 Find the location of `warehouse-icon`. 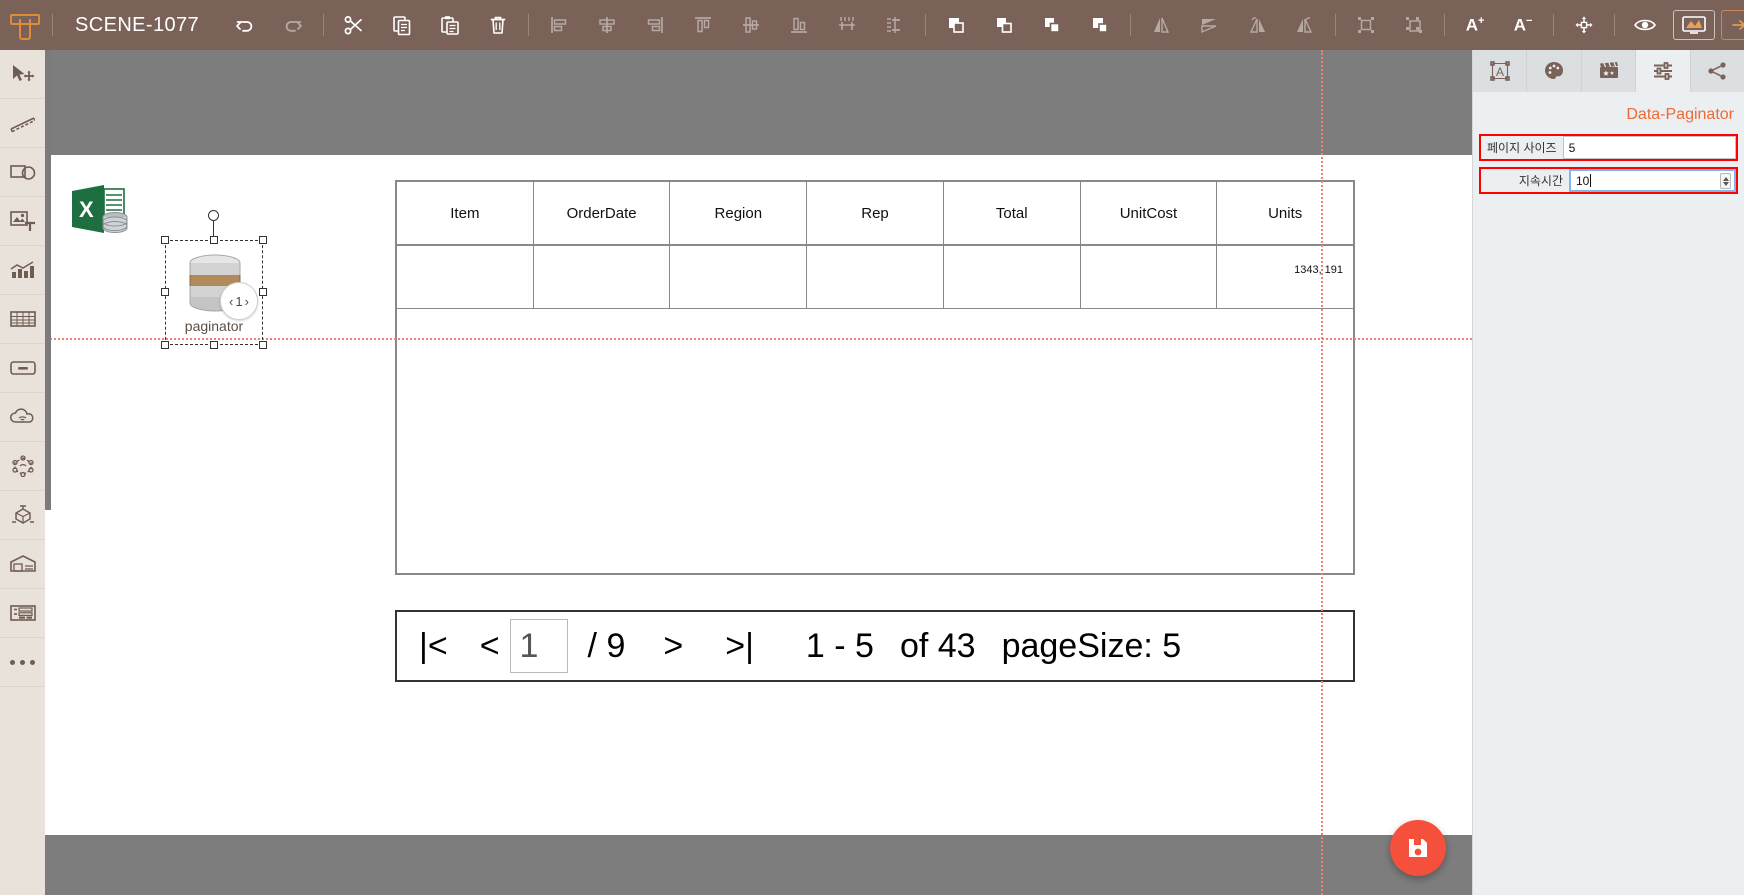

warehouse-icon is located at coordinates (22, 563).